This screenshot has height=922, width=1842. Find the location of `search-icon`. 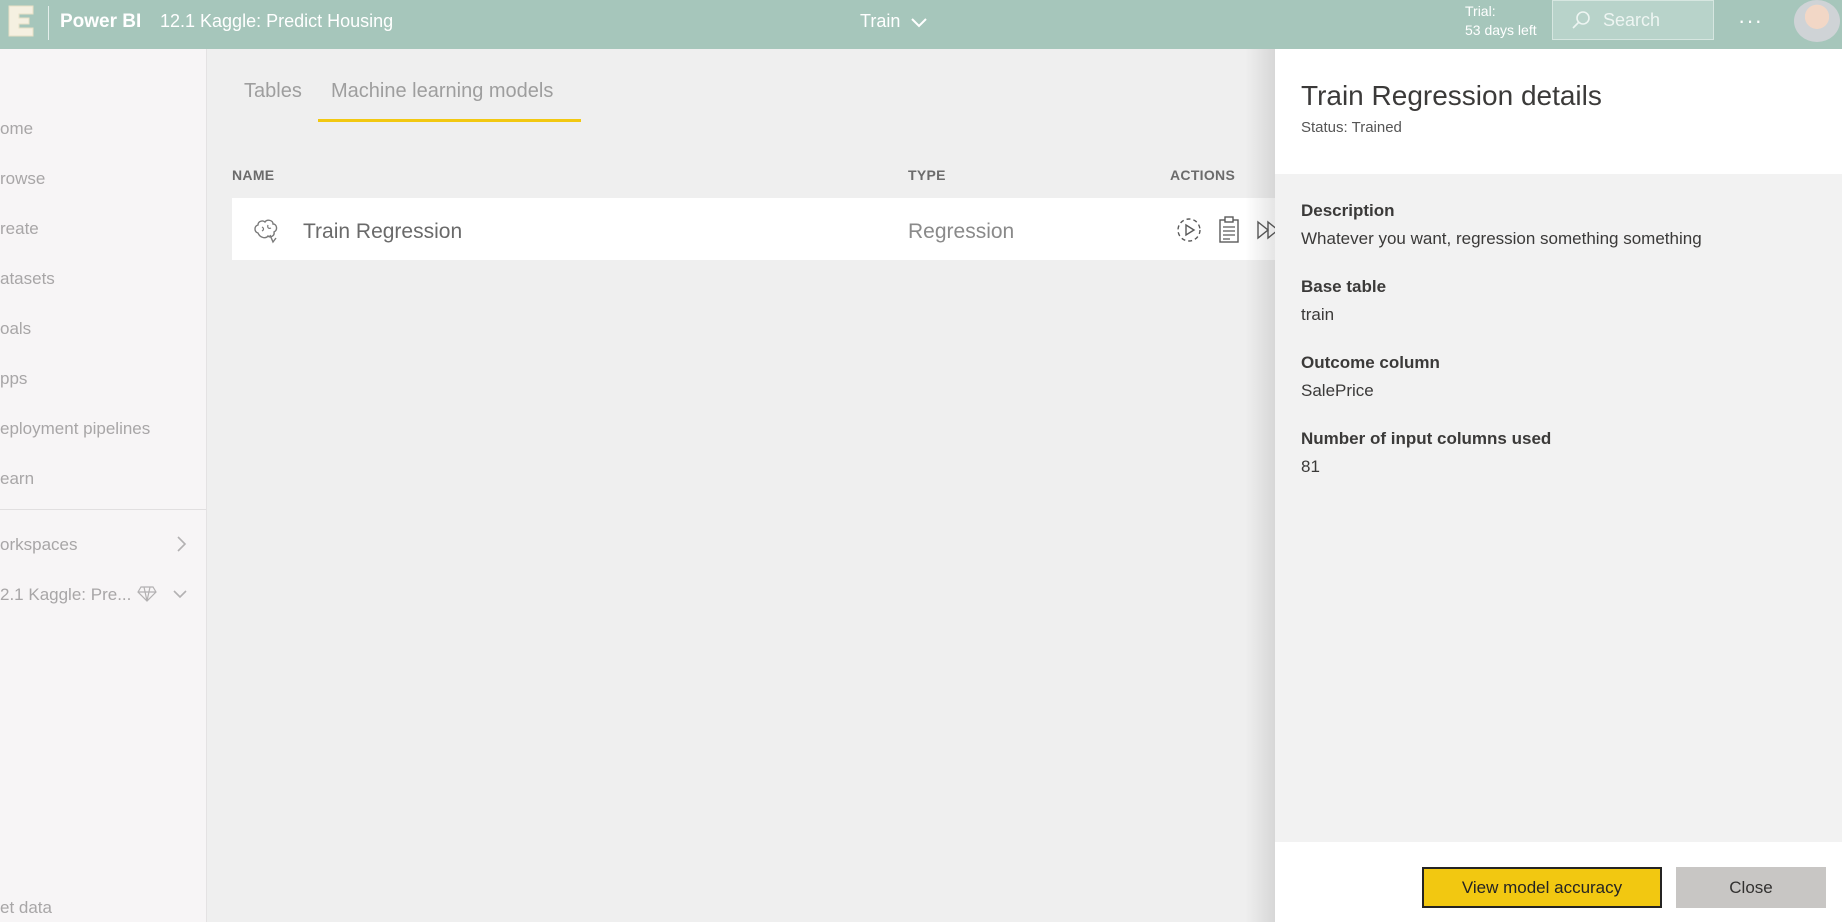

search-icon is located at coordinates (1581, 20).